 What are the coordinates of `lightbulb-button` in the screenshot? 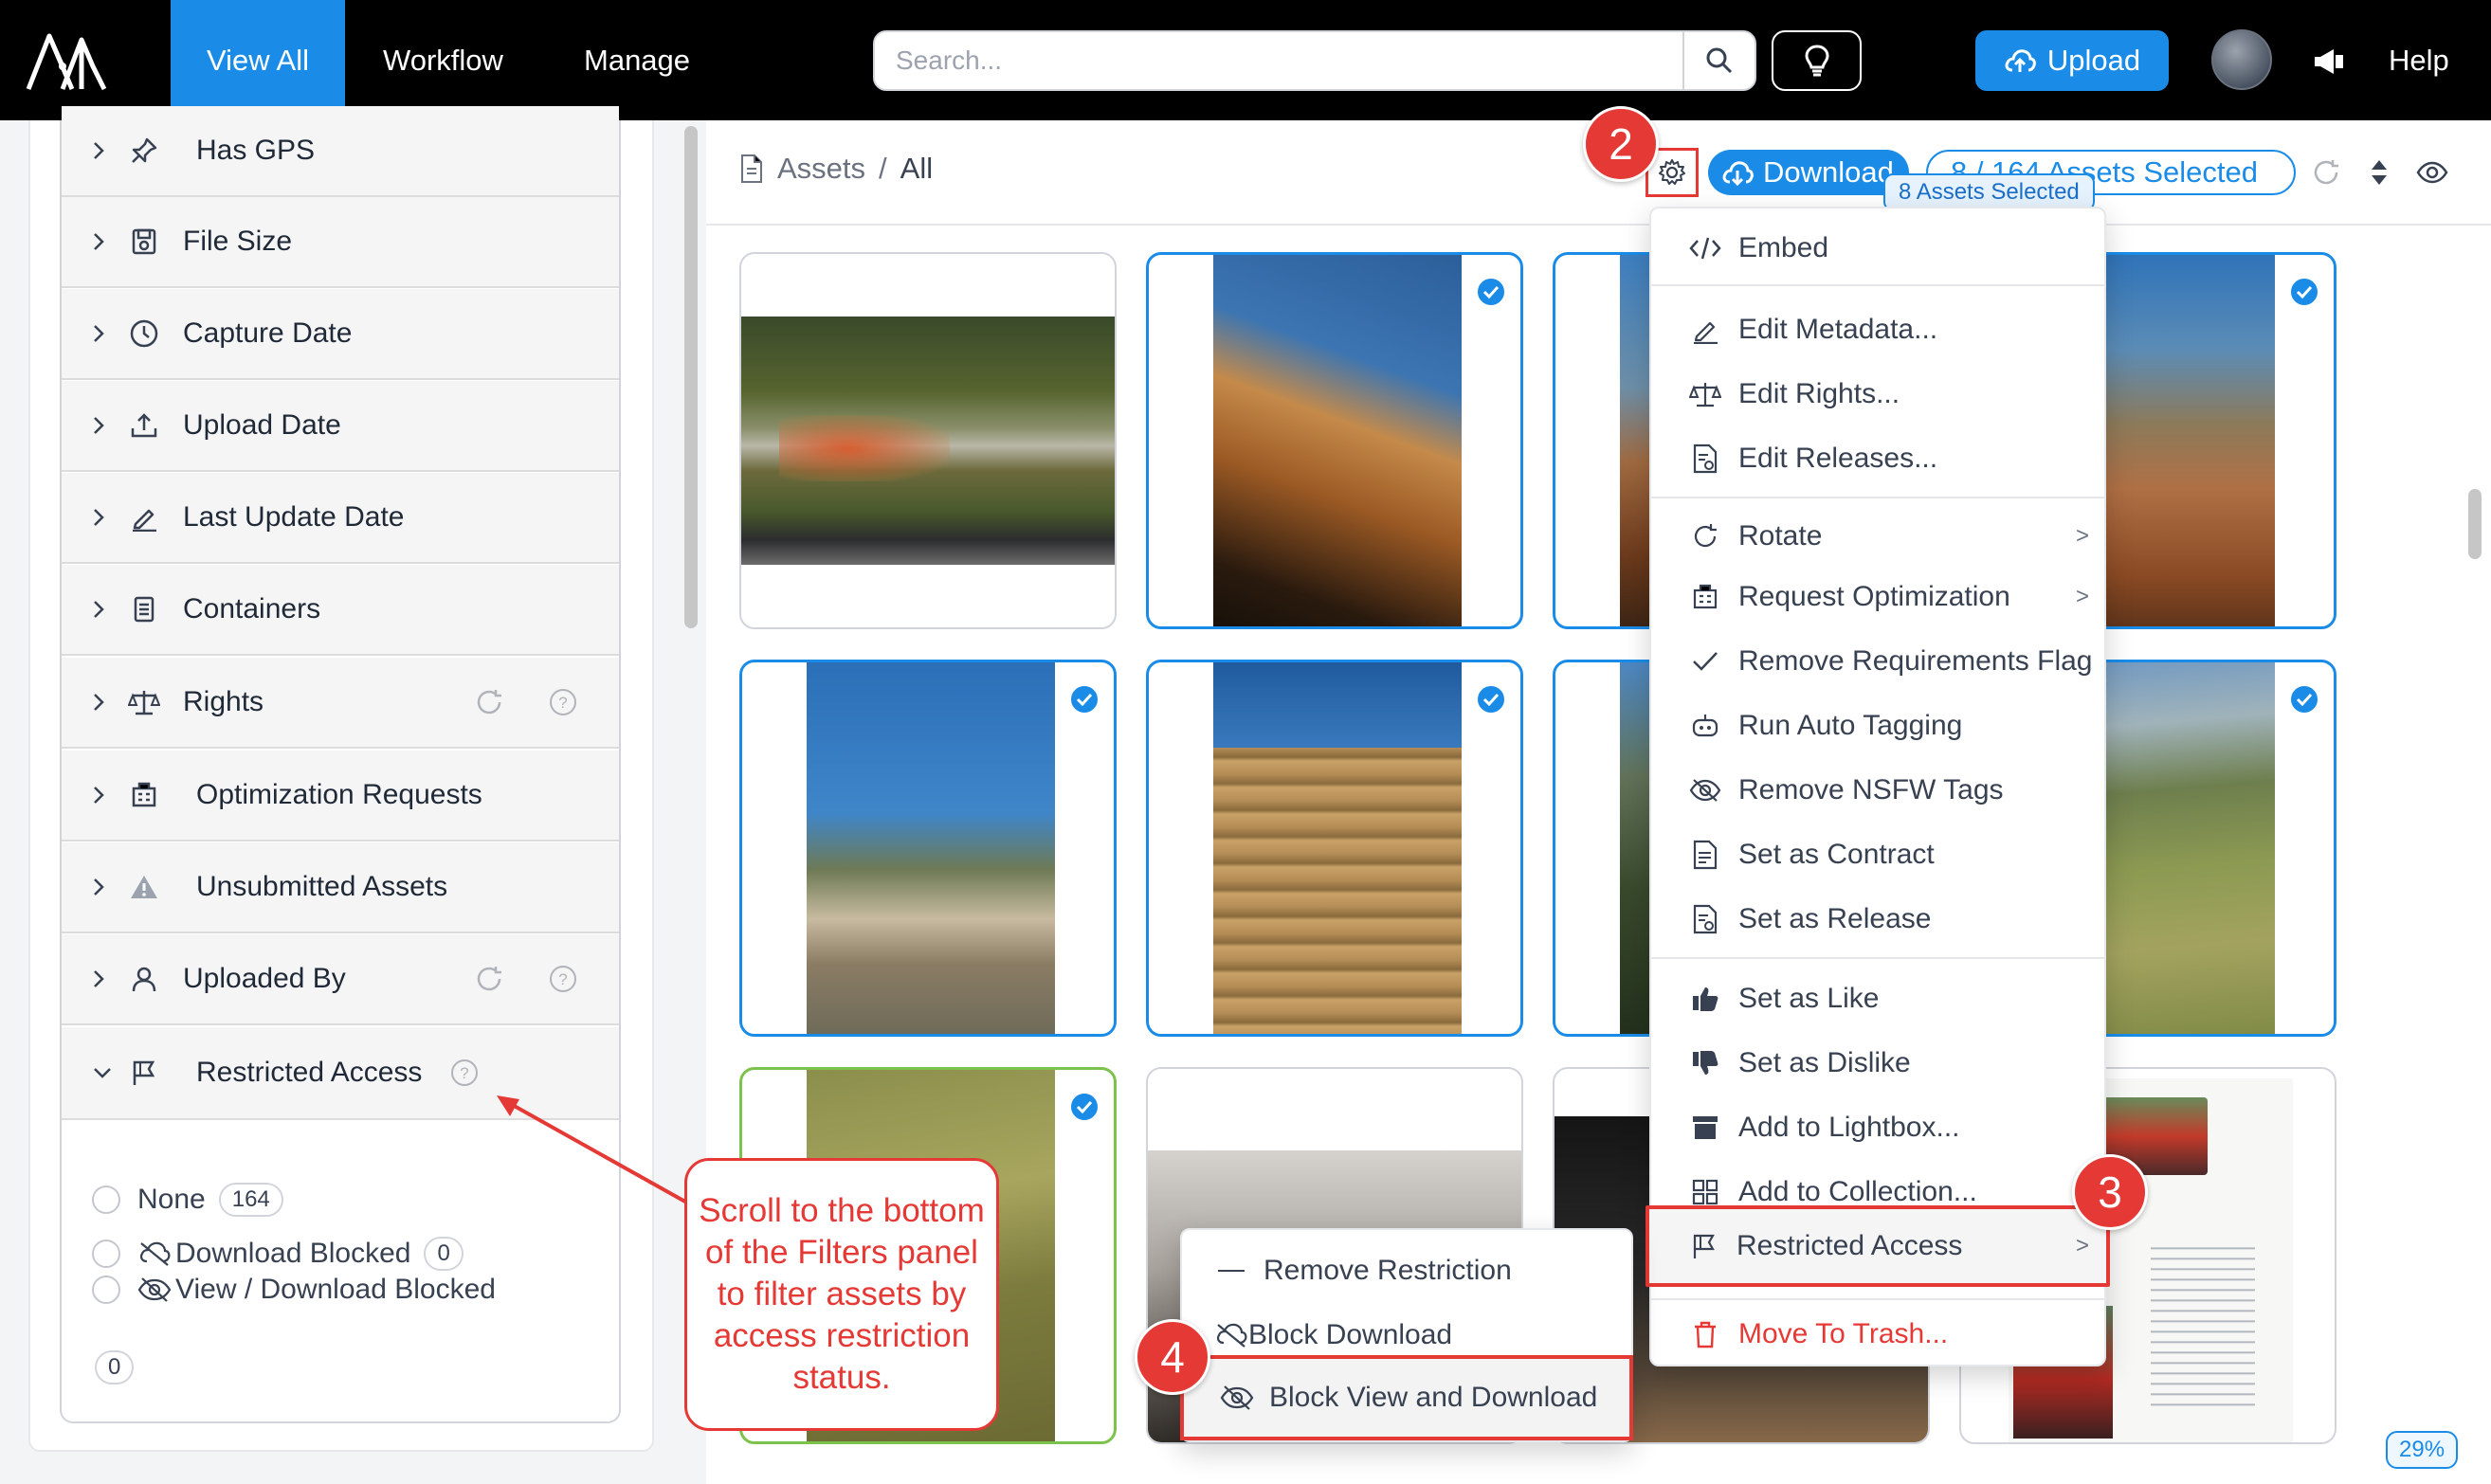 It's located at (1817, 60).